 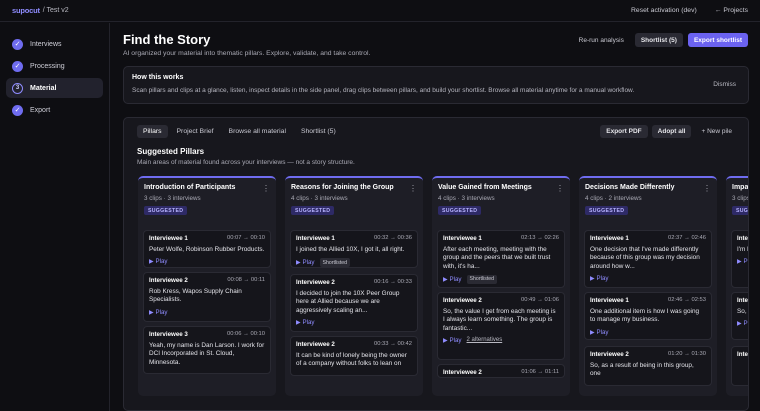 What do you see at coordinates (731, 10) in the screenshot?
I see `projects-link: ← Projects` at bounding box center [731, 10].